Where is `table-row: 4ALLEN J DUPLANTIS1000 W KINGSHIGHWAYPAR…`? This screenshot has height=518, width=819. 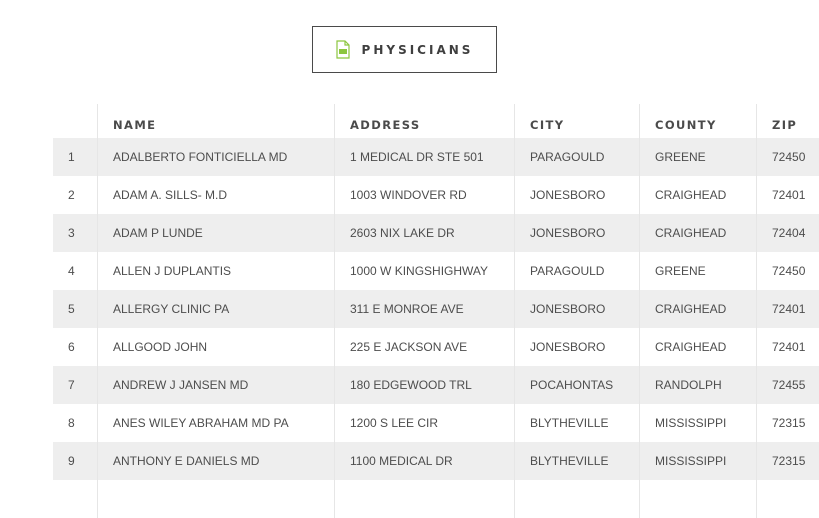 table-row: 4ALLEN J DUPLANTIS1000 W KINGSHIGHWAYPAR… is located at coordinates (436, 271).